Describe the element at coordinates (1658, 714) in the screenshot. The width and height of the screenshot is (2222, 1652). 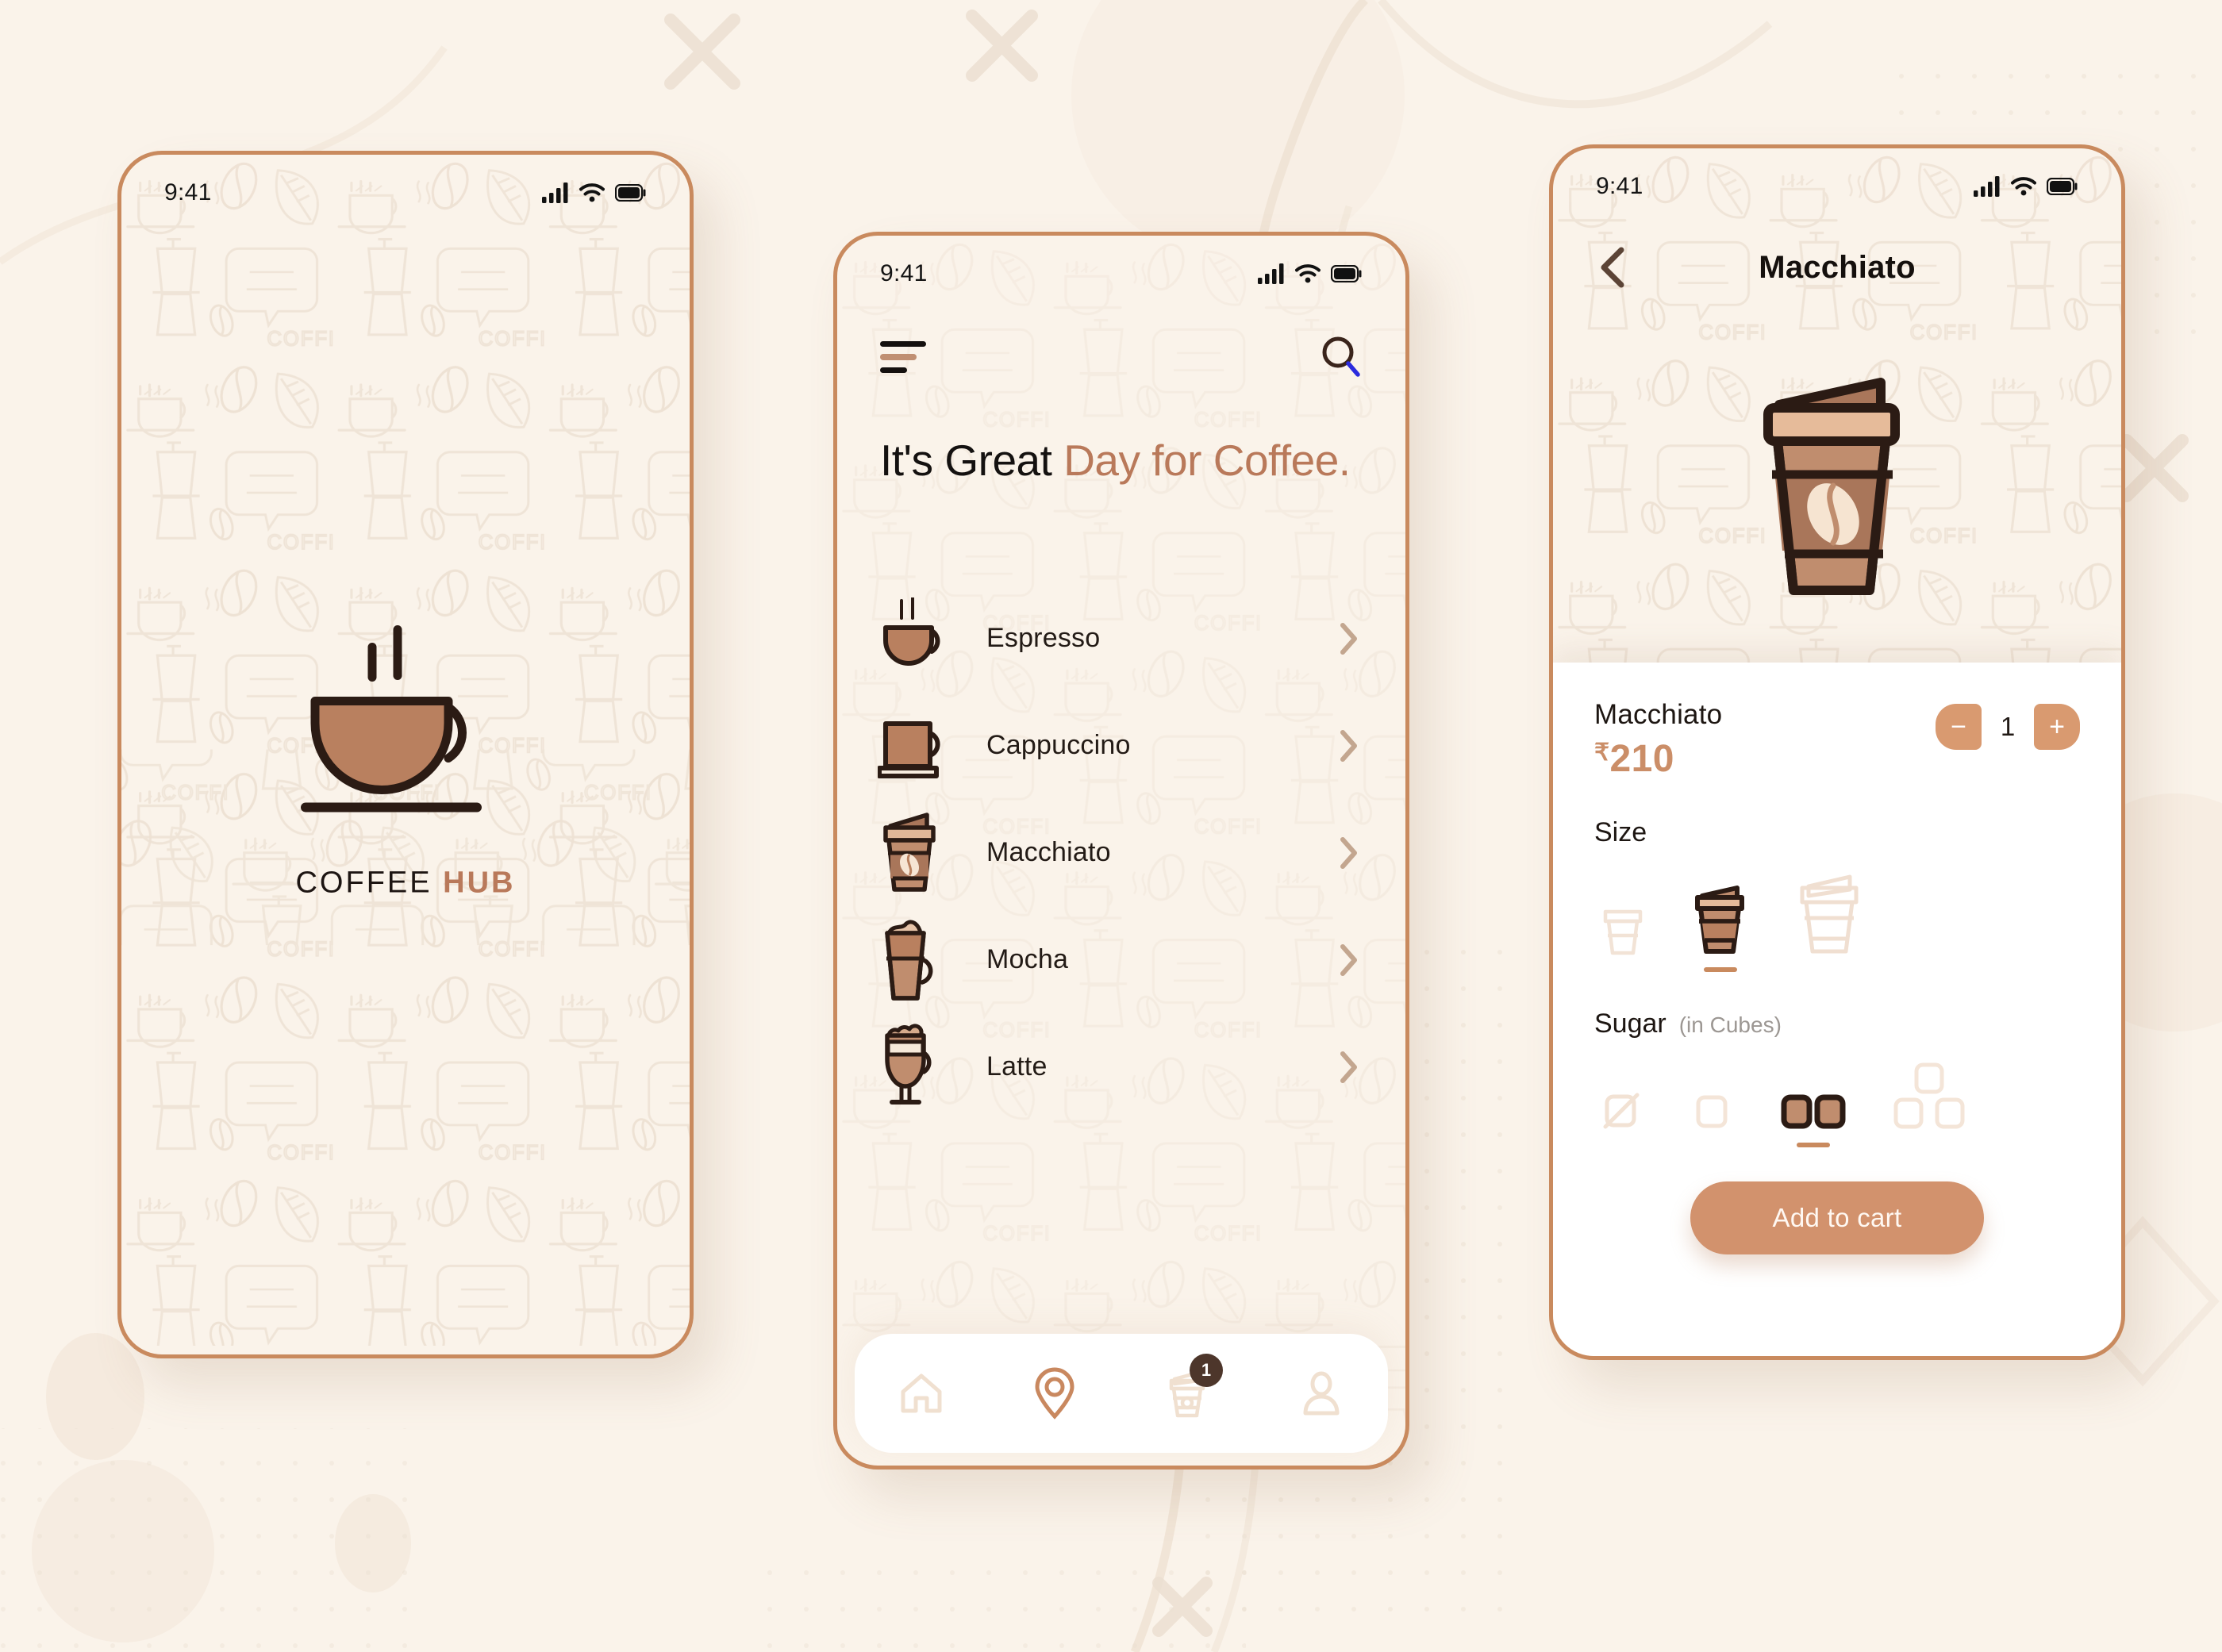
I see `product-name: Macchiato` at that location.